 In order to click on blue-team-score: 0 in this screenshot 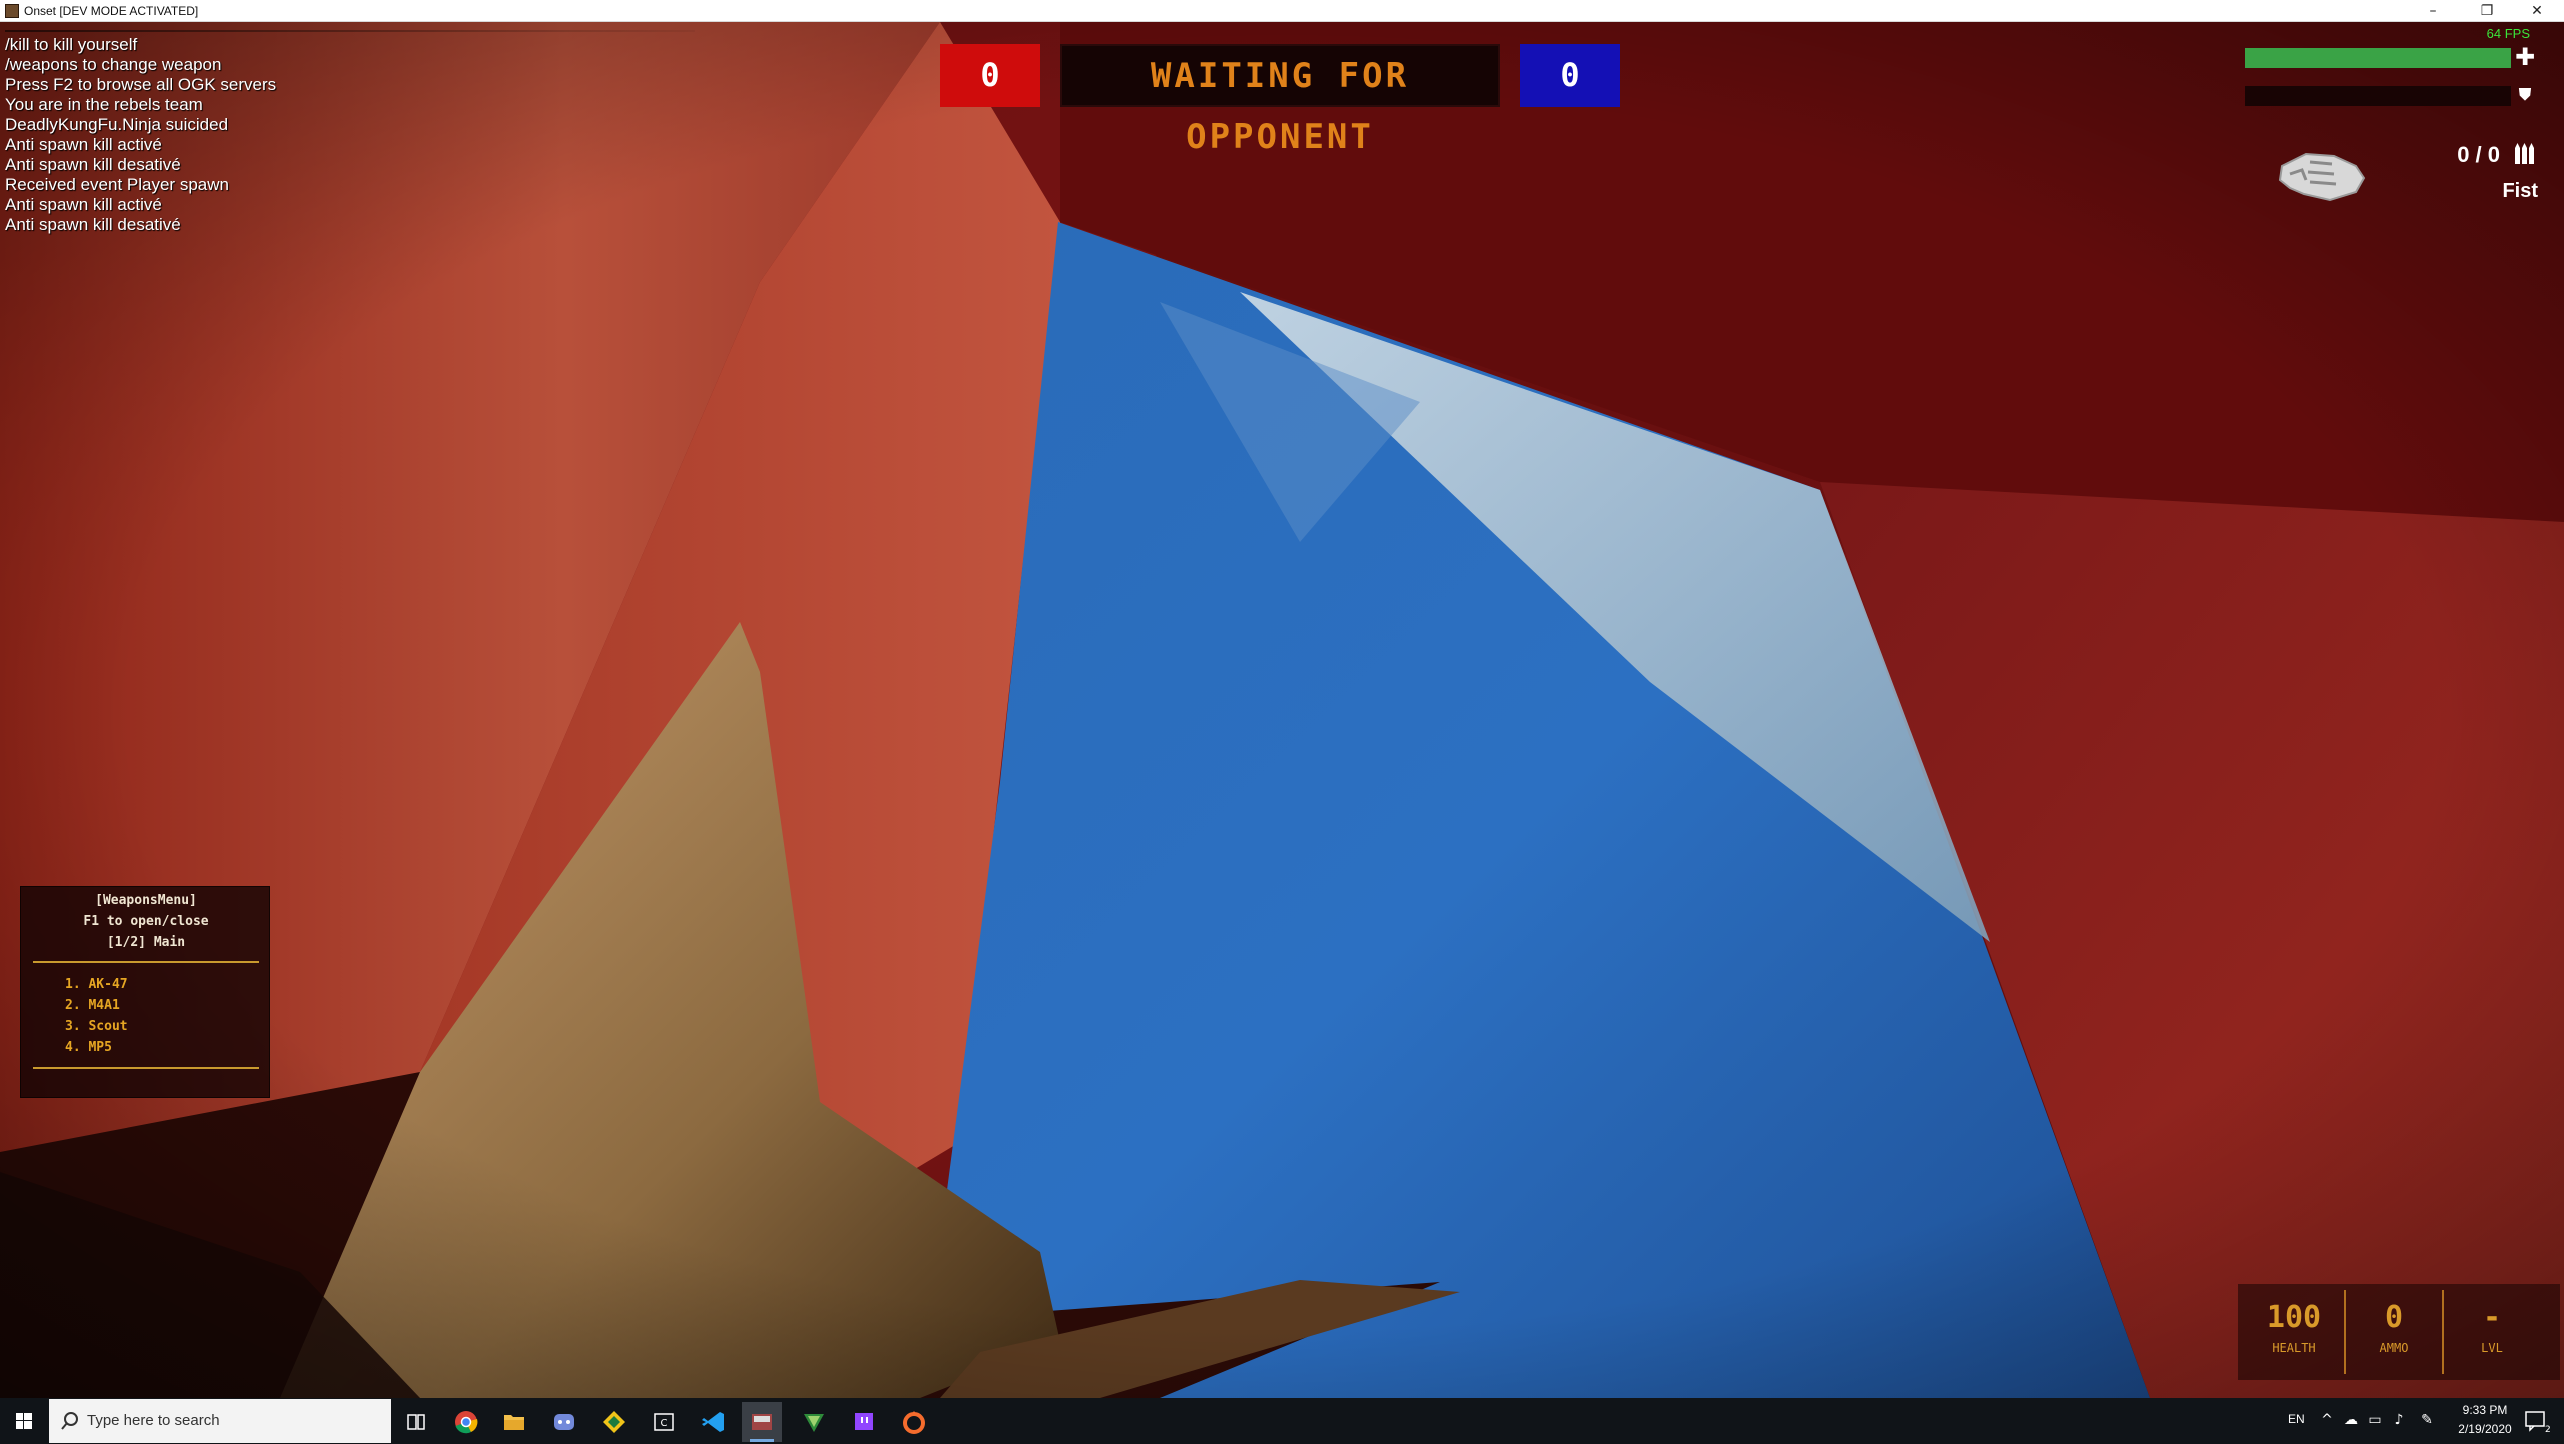, I will do `click(1570, 75)`.